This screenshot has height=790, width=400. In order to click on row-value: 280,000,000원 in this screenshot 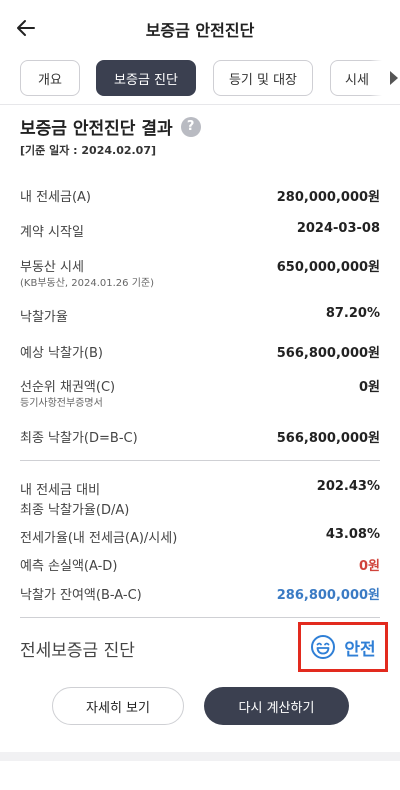, I will do `click(328, 197)`.